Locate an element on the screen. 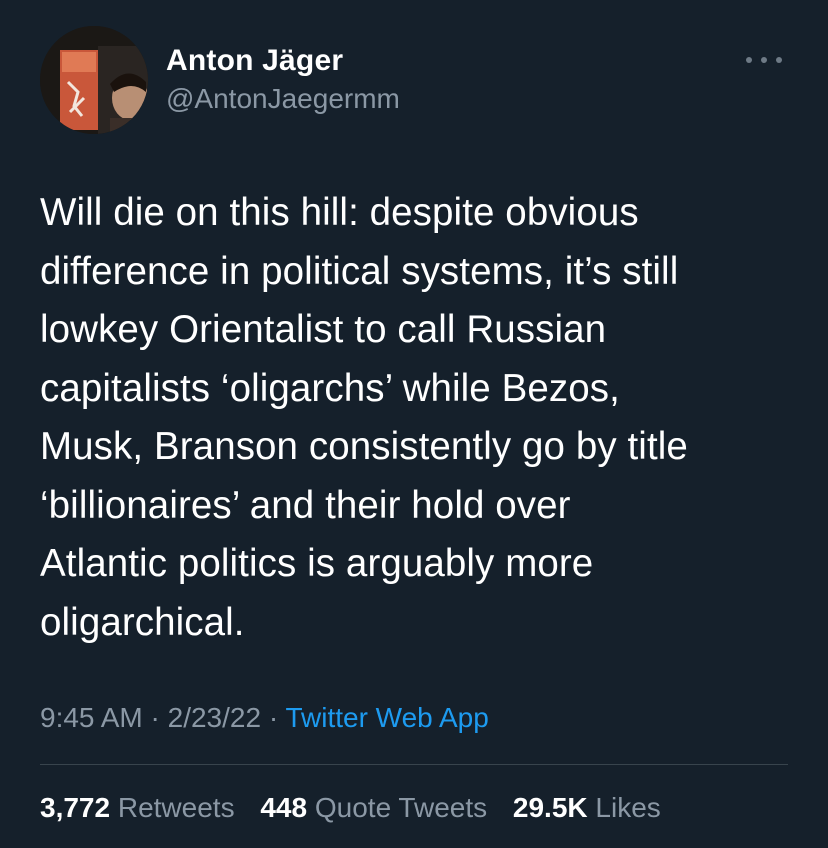 The width and height of the screenshot is (828, 848). quote-tweets-label: Quote Tweets is located at coordinates (401, 807).